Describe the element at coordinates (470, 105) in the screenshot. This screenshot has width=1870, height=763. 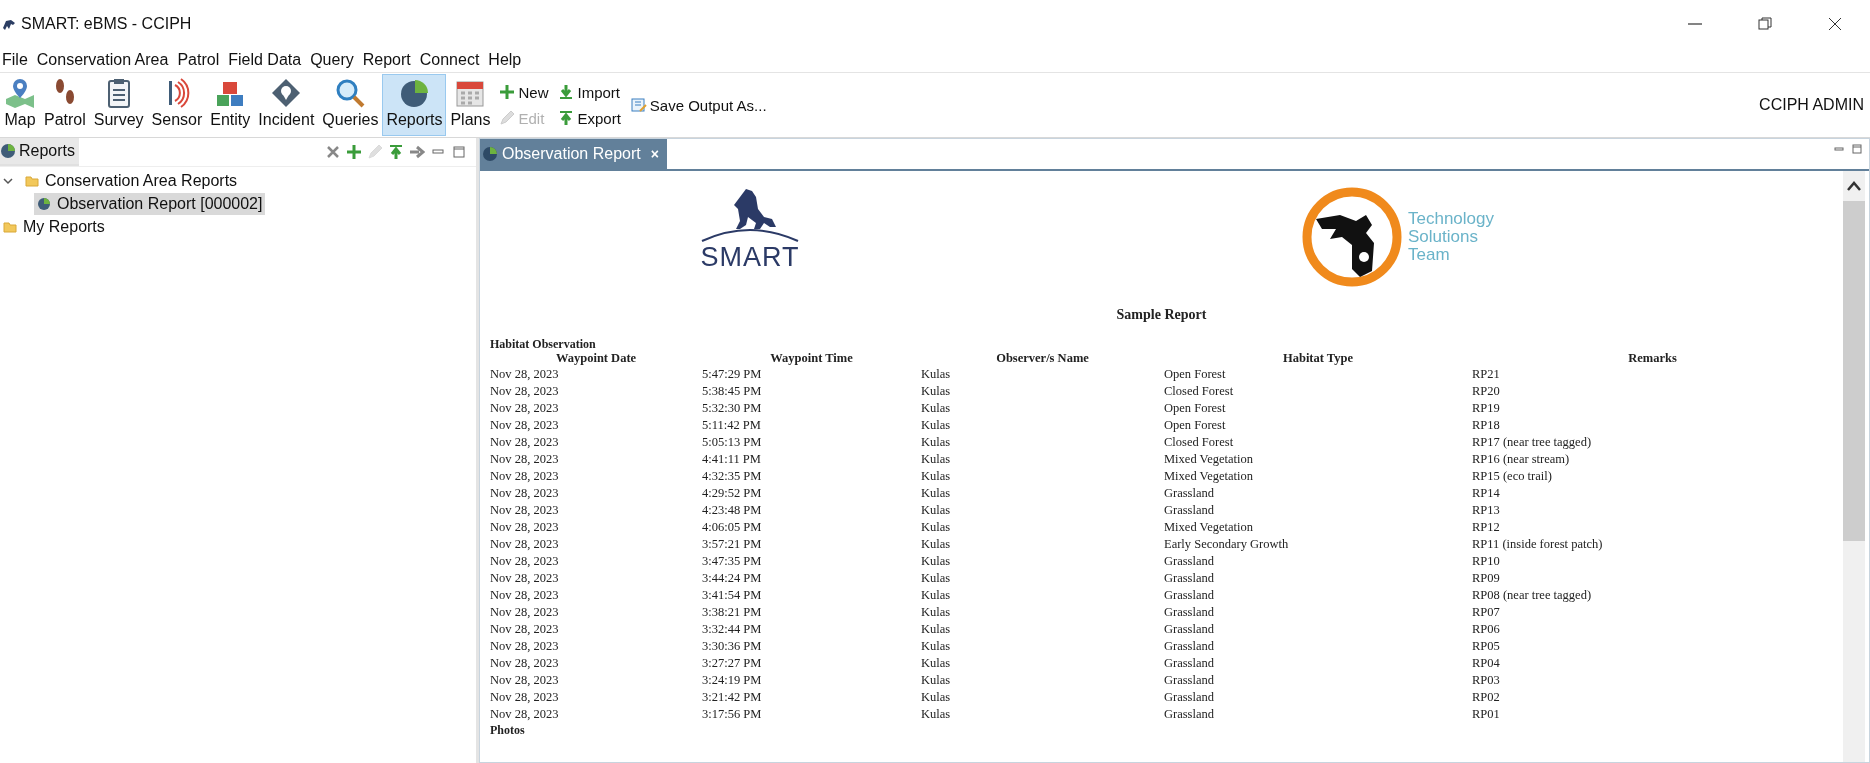
I see `perspective-button: Plans` at that location.